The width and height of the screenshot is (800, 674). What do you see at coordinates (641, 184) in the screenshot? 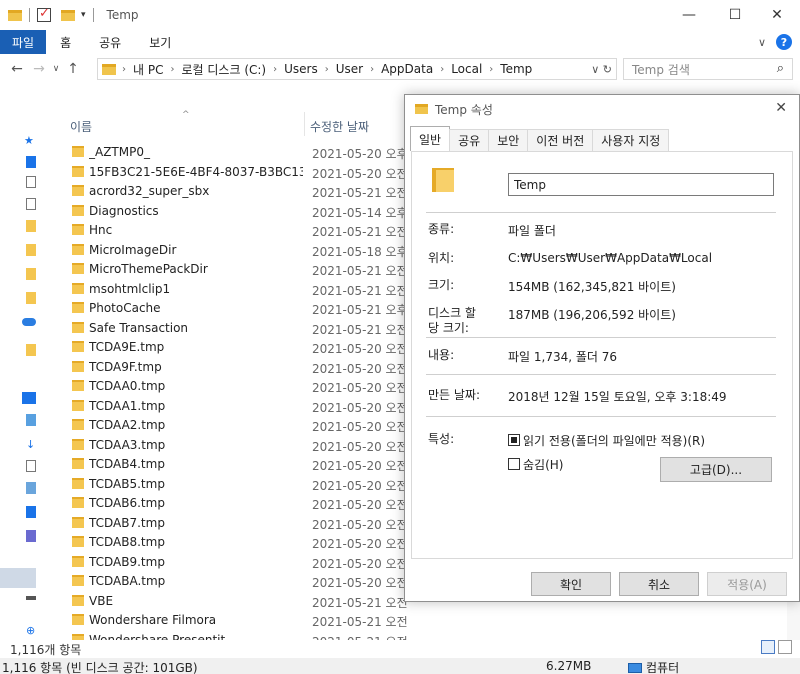
I see `folder-name-input` at bounding box center [641, 184].